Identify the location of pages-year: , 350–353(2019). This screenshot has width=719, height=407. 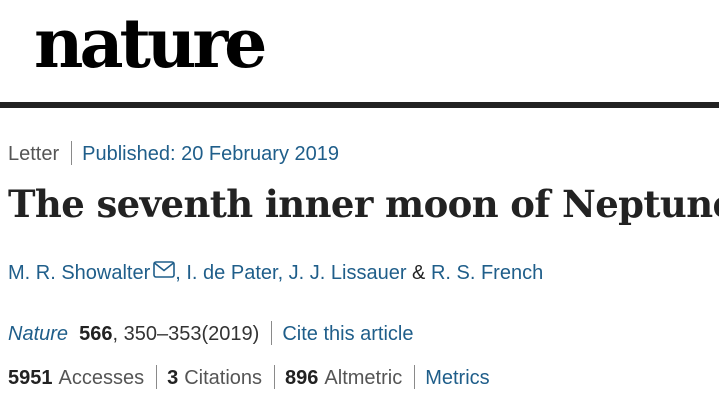
(186, 334).